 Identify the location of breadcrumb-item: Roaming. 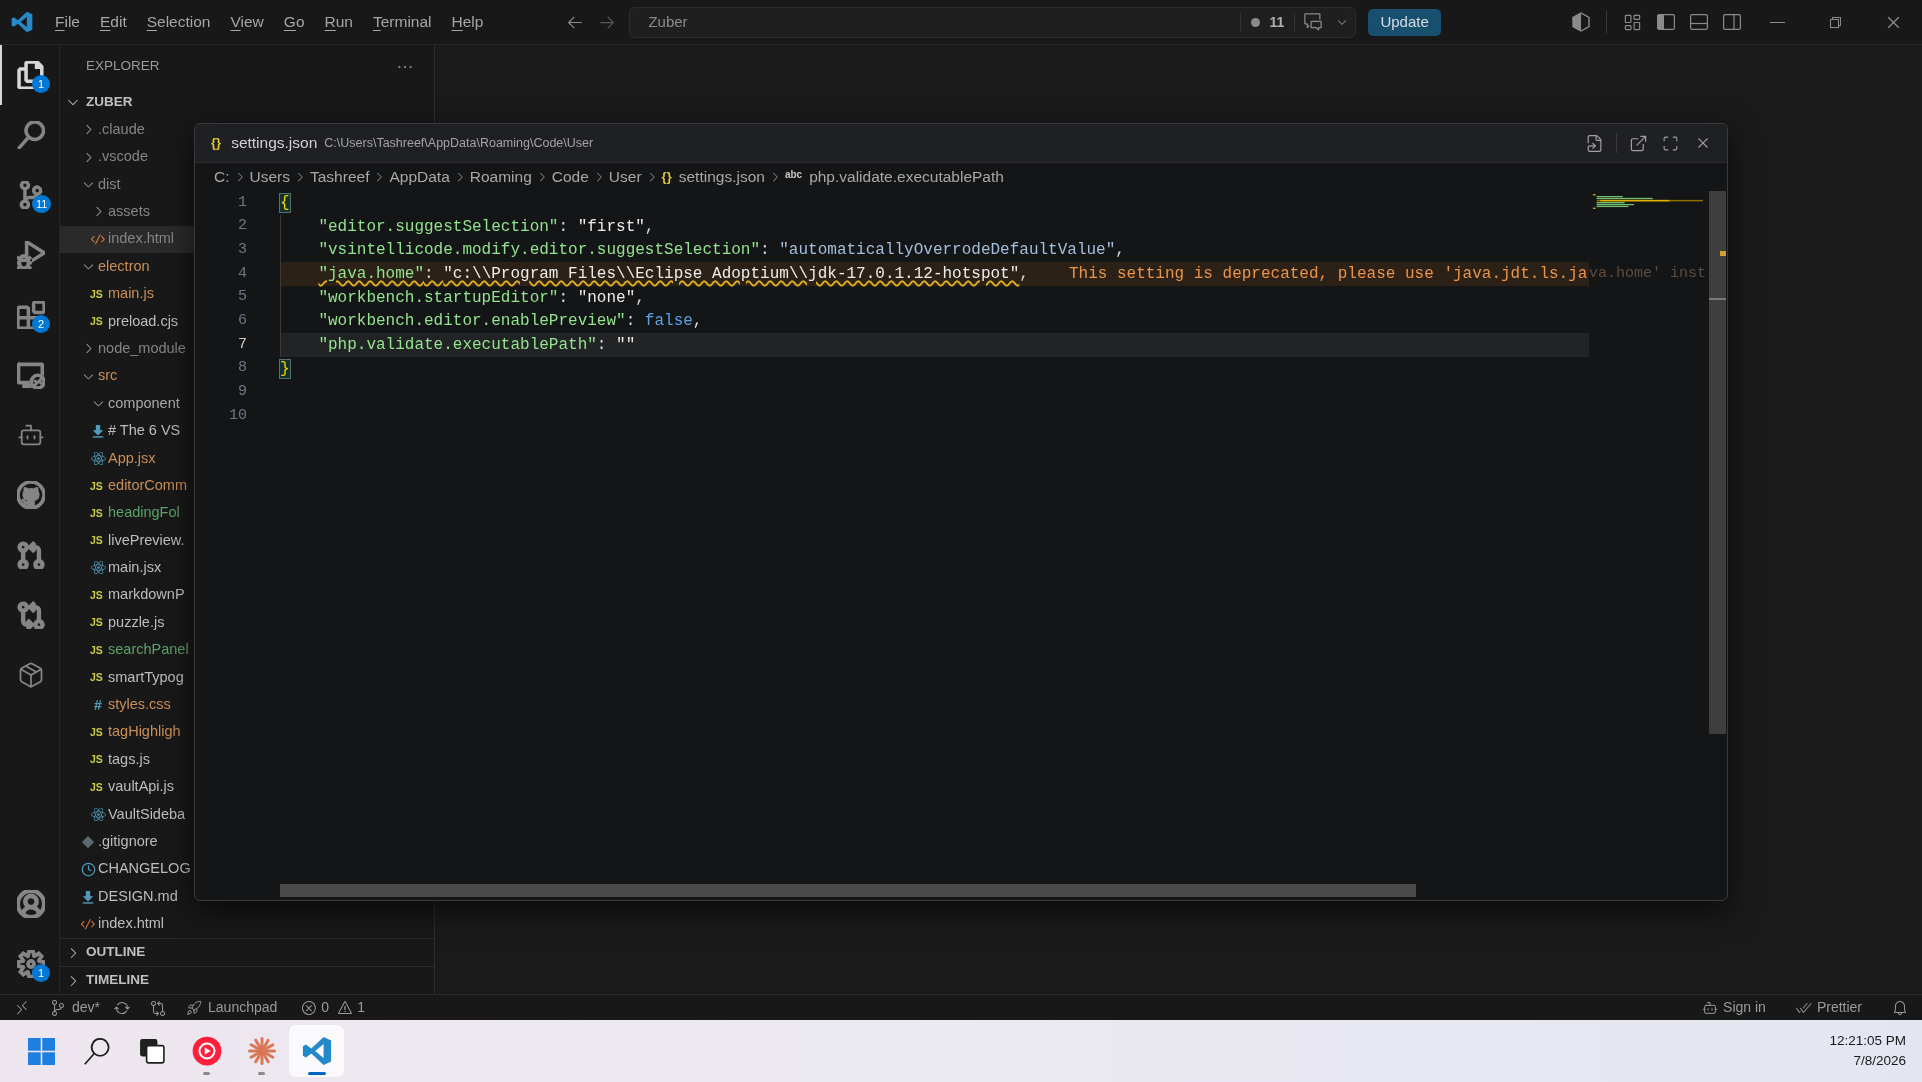
(500, 177).